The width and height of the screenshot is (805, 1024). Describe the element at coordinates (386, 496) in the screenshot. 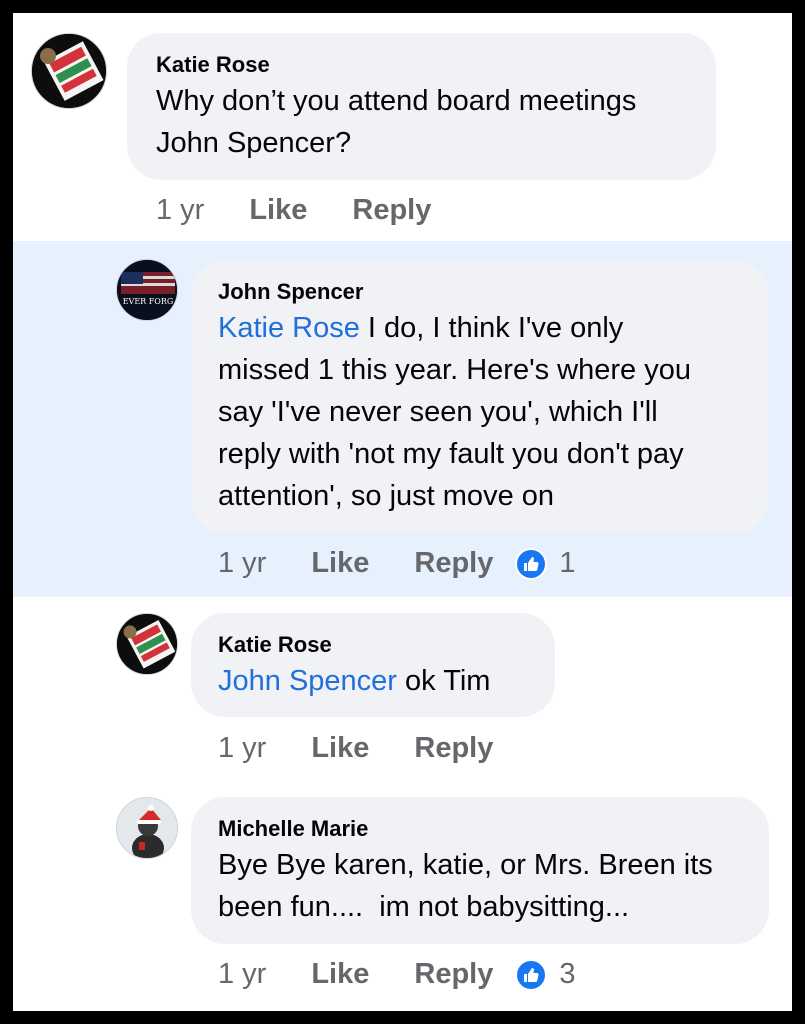

I see `comment-text-line: attention', so just move on` at that location.